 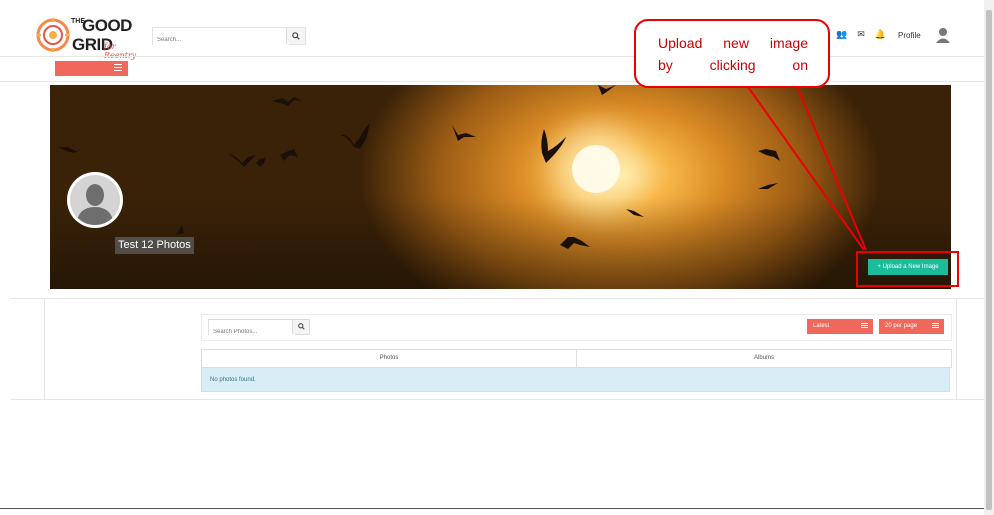 I want to click on photos-search, so click(x=259, y=329).